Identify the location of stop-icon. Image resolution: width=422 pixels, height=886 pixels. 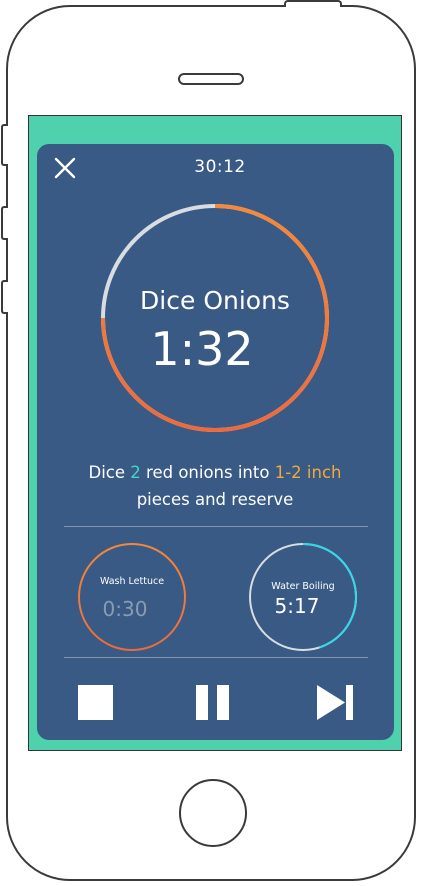
(95, 702).